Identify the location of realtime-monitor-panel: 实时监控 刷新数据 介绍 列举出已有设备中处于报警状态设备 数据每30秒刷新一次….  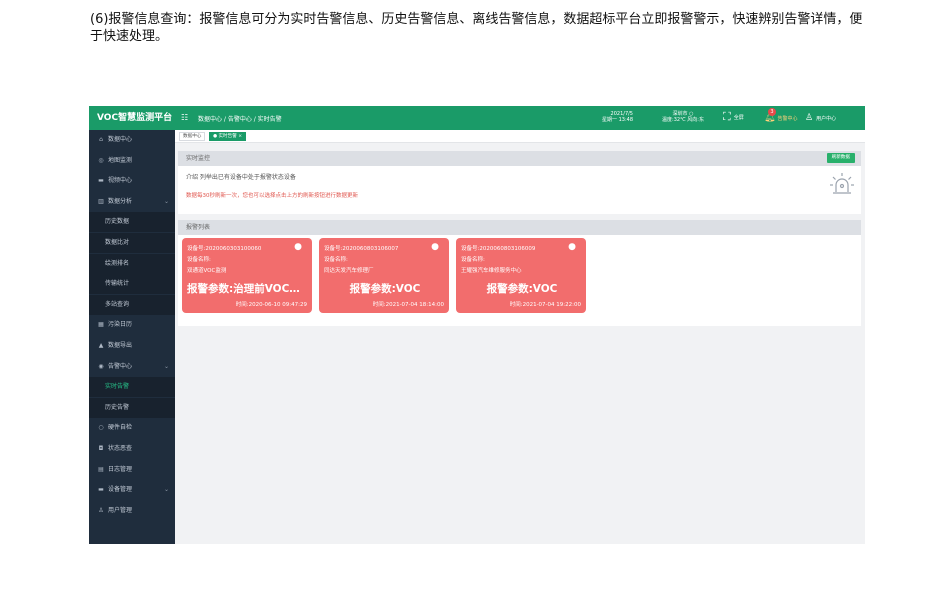
(519, 182).